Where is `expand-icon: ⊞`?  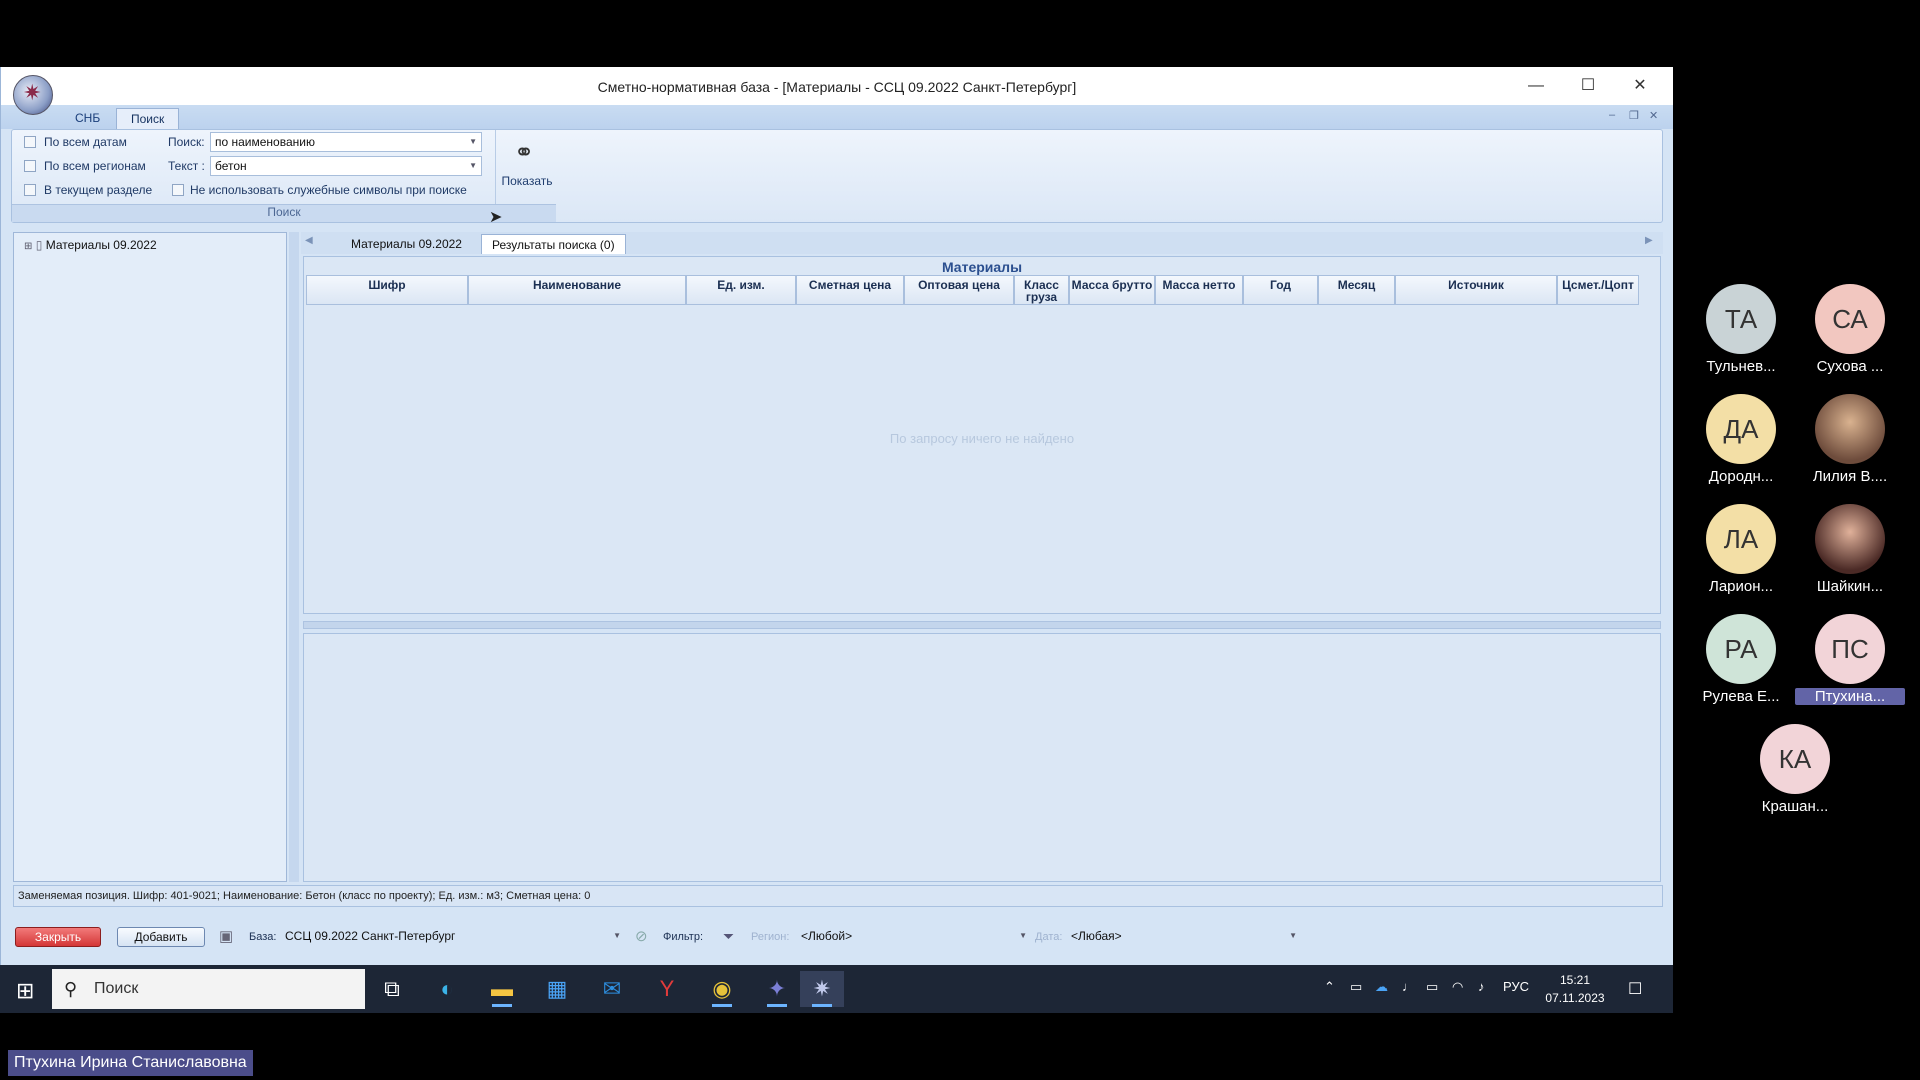 expand-icon: ⊞ is located at coordinates (28, 246).